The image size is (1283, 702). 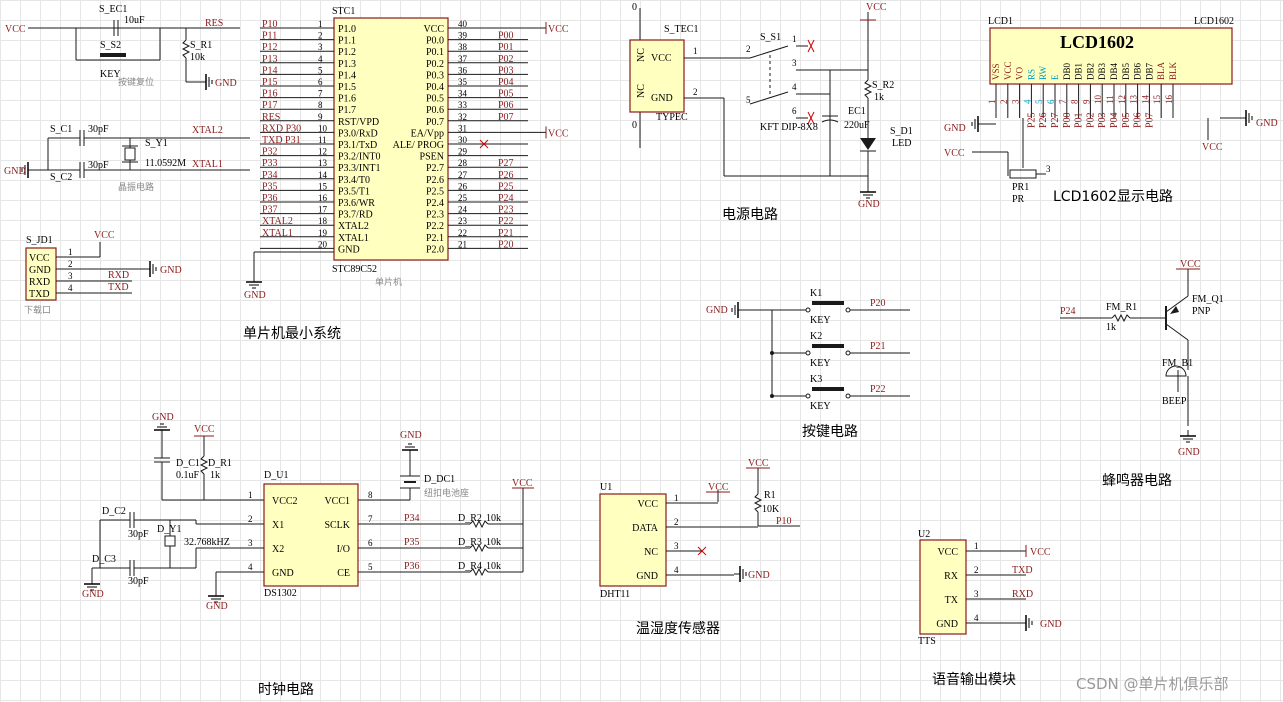 I want to click on lcd-pin-num: 3, so click(x=1016, y=101).